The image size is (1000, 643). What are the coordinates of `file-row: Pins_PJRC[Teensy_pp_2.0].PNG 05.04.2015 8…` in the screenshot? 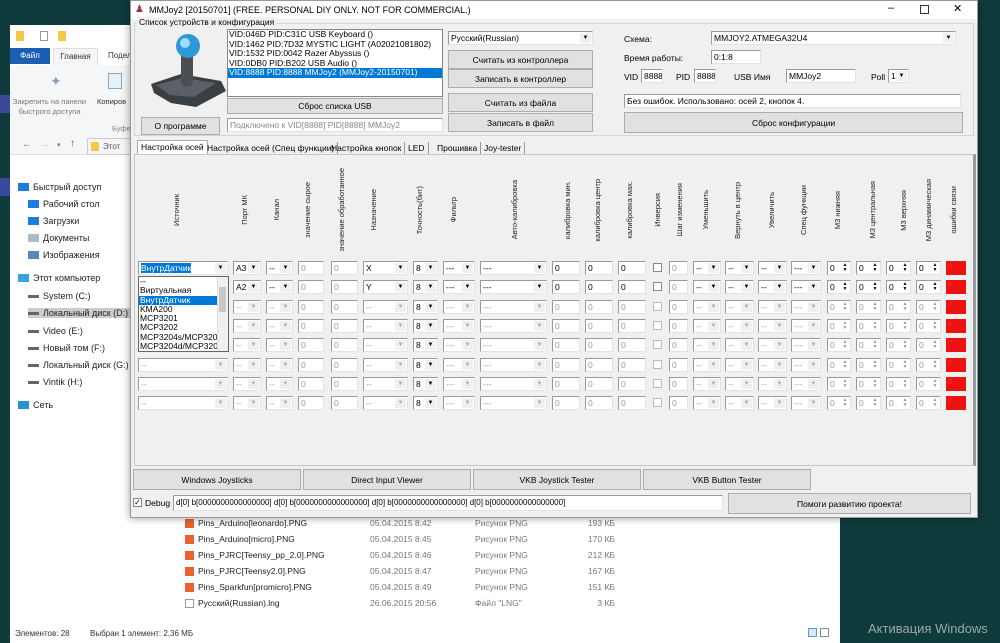 It's located at (415, 555).